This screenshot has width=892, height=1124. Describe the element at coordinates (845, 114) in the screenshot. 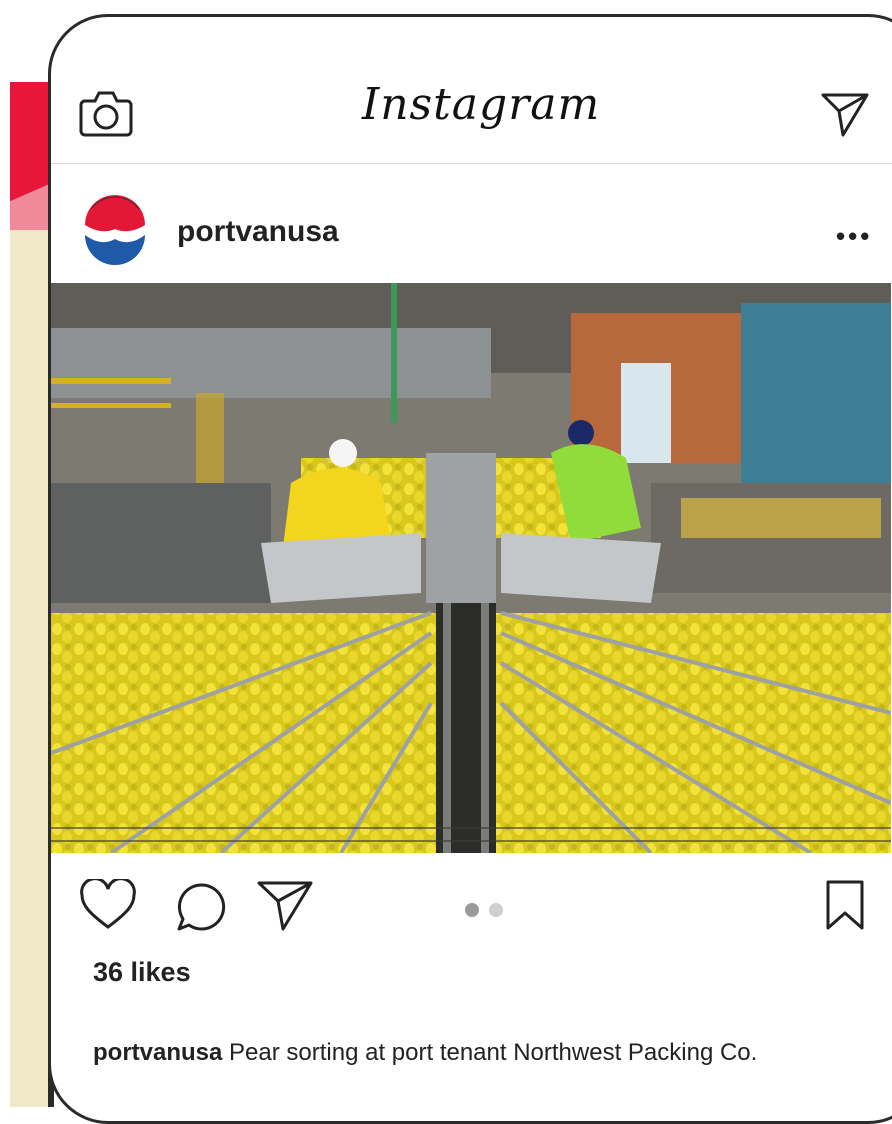

I see `send-icon` at that location.